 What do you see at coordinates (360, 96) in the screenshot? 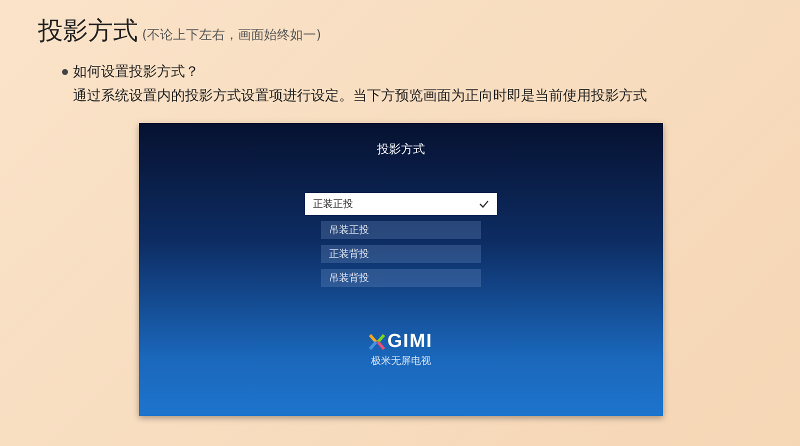
I see `description-text: 通过系统设置内的投影方式设置项进行设定。当下方预览画面为正向时即是当前使用投影方式` at bounding box center [360, 96].